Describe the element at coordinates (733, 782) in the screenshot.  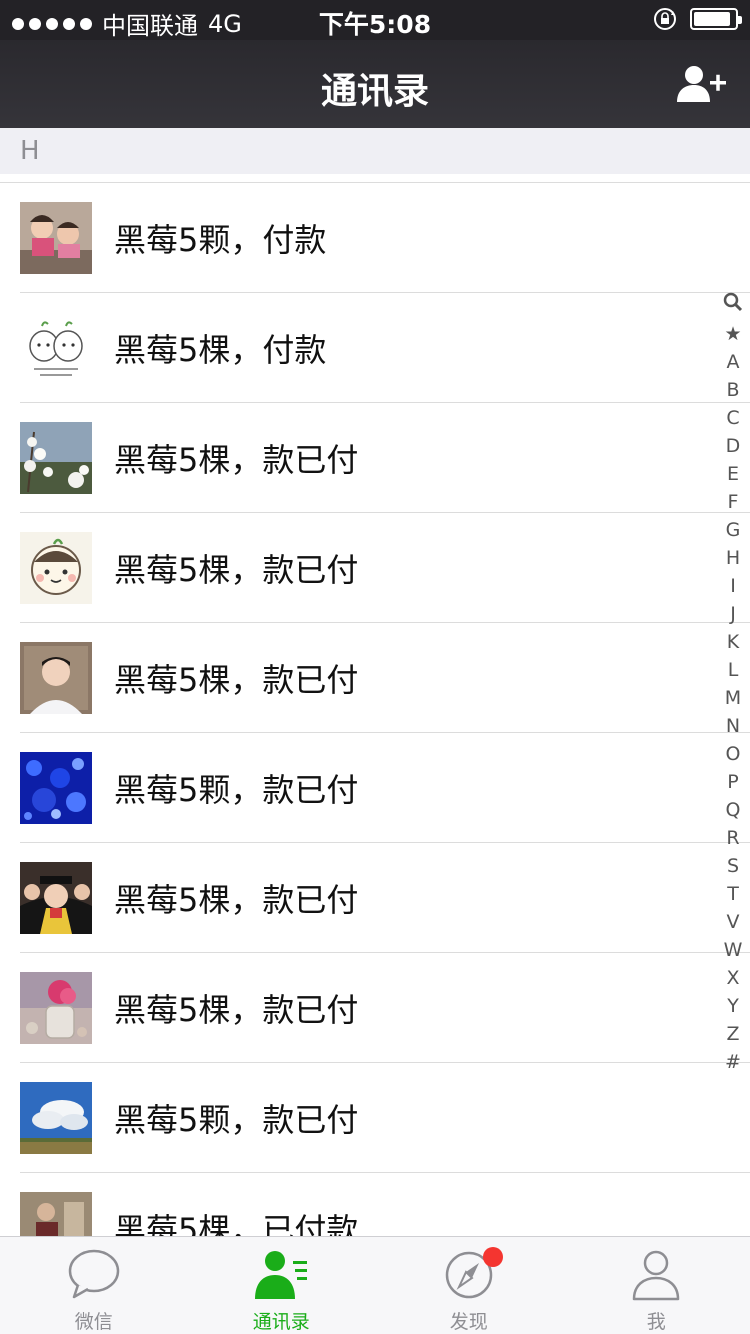
I see `index-letter: P` at that location.